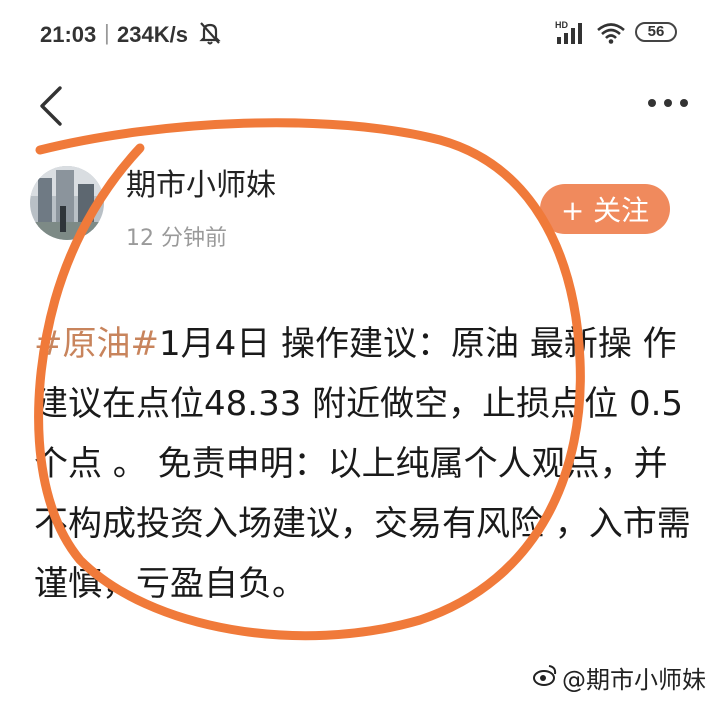 This screenshot has height=718, width=720. I want to click on more-button, so click(668, 103).